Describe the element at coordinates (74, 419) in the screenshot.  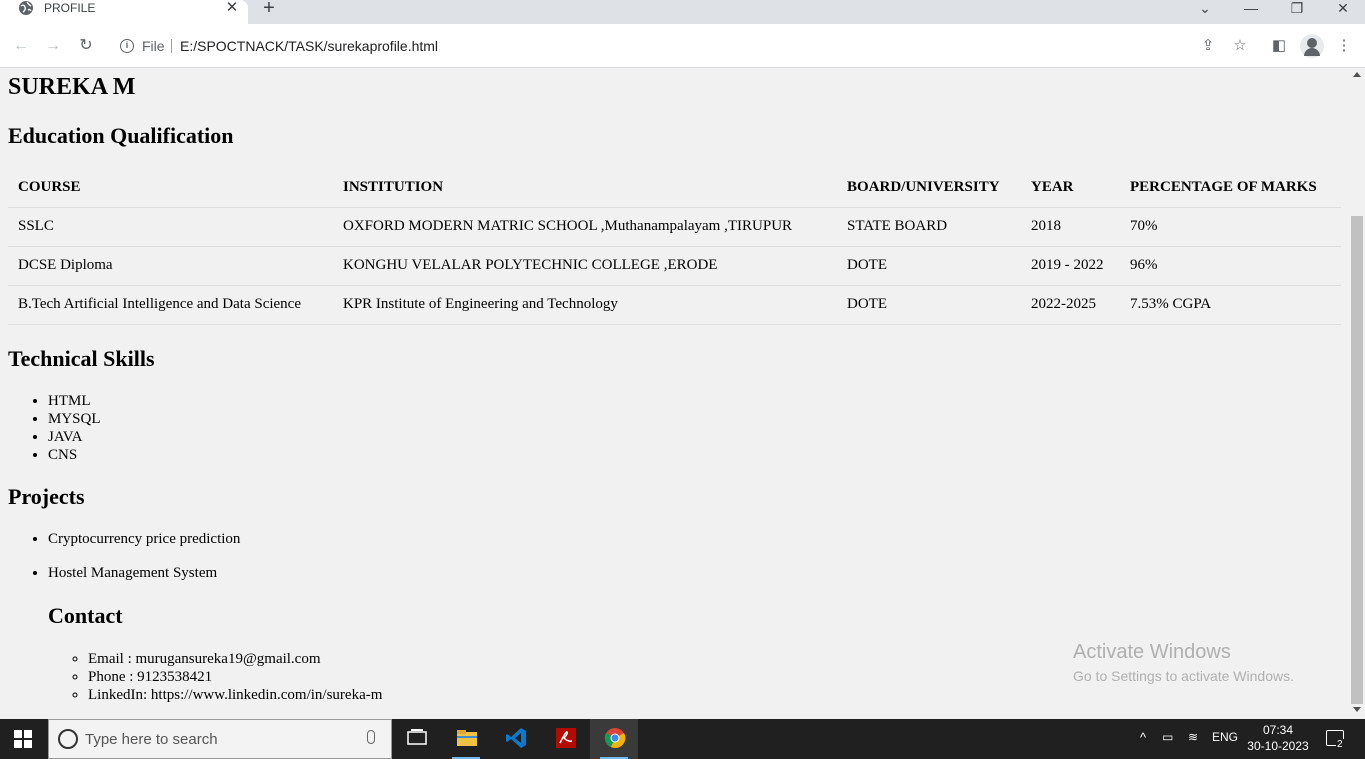
I see `list-item: MYSQL` at that location.